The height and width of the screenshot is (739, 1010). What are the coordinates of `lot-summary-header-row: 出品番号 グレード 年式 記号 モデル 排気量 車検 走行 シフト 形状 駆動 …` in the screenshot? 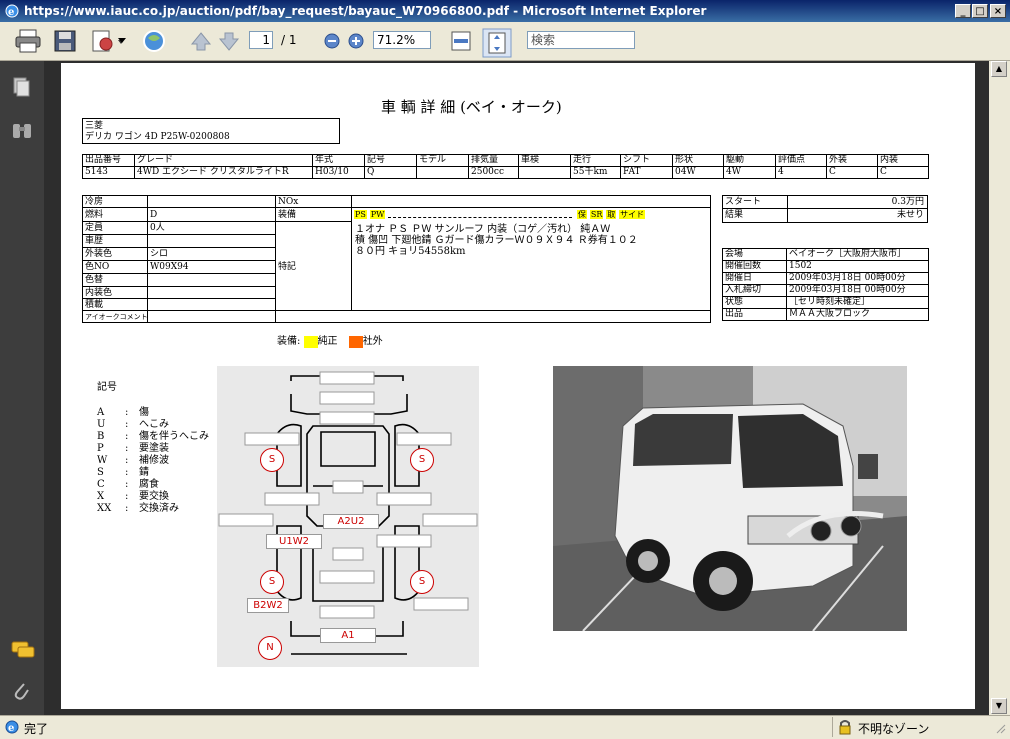 It's located at (505, 160).